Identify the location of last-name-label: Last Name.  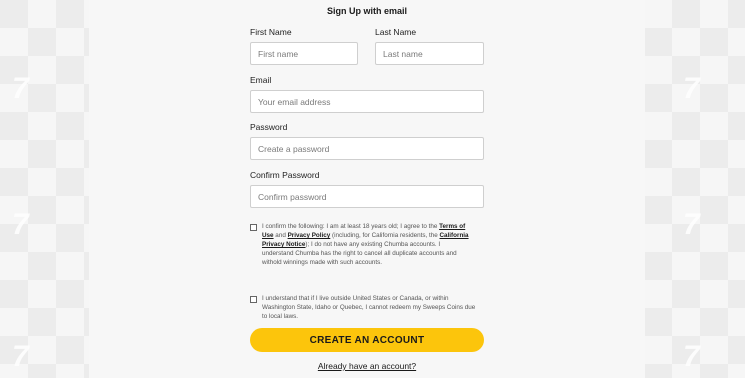
(396, 32).